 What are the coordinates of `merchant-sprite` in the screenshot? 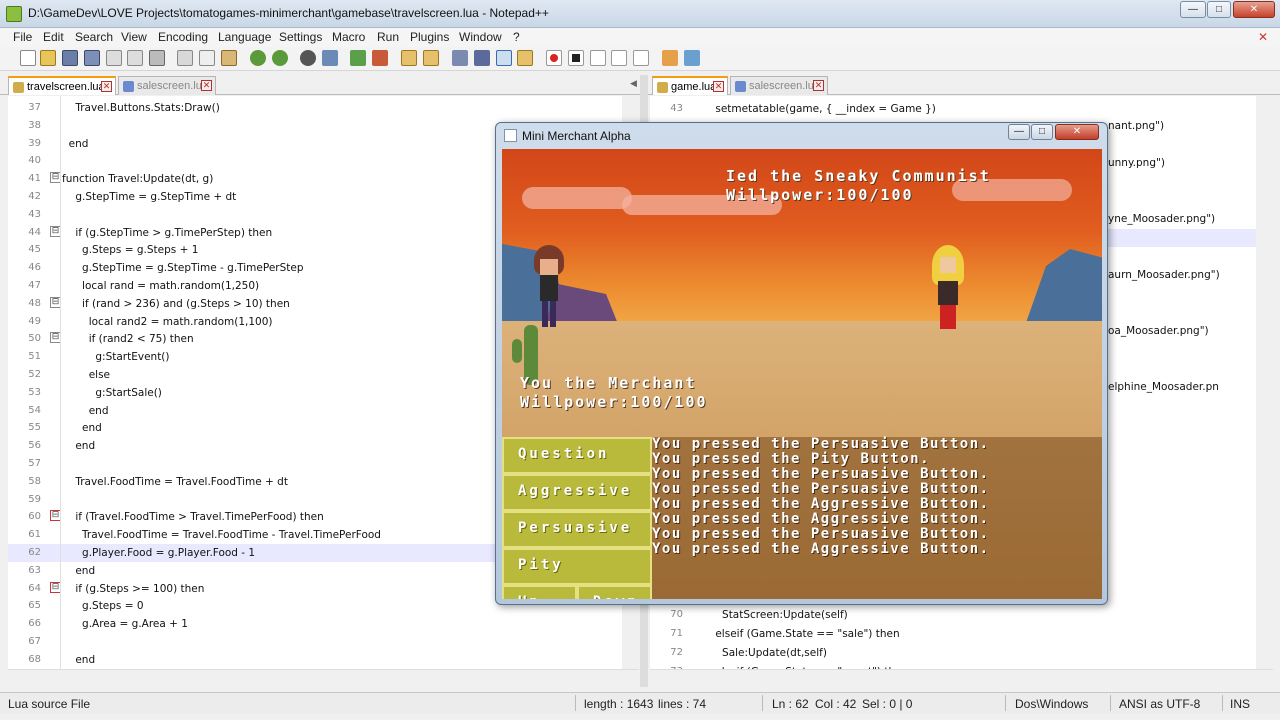 It's located at (950, 290).